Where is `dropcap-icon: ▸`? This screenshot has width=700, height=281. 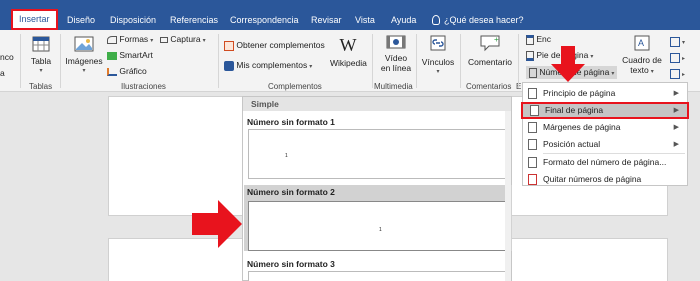 dropcap-icon: ▸ is located at coordinates (677, 73).